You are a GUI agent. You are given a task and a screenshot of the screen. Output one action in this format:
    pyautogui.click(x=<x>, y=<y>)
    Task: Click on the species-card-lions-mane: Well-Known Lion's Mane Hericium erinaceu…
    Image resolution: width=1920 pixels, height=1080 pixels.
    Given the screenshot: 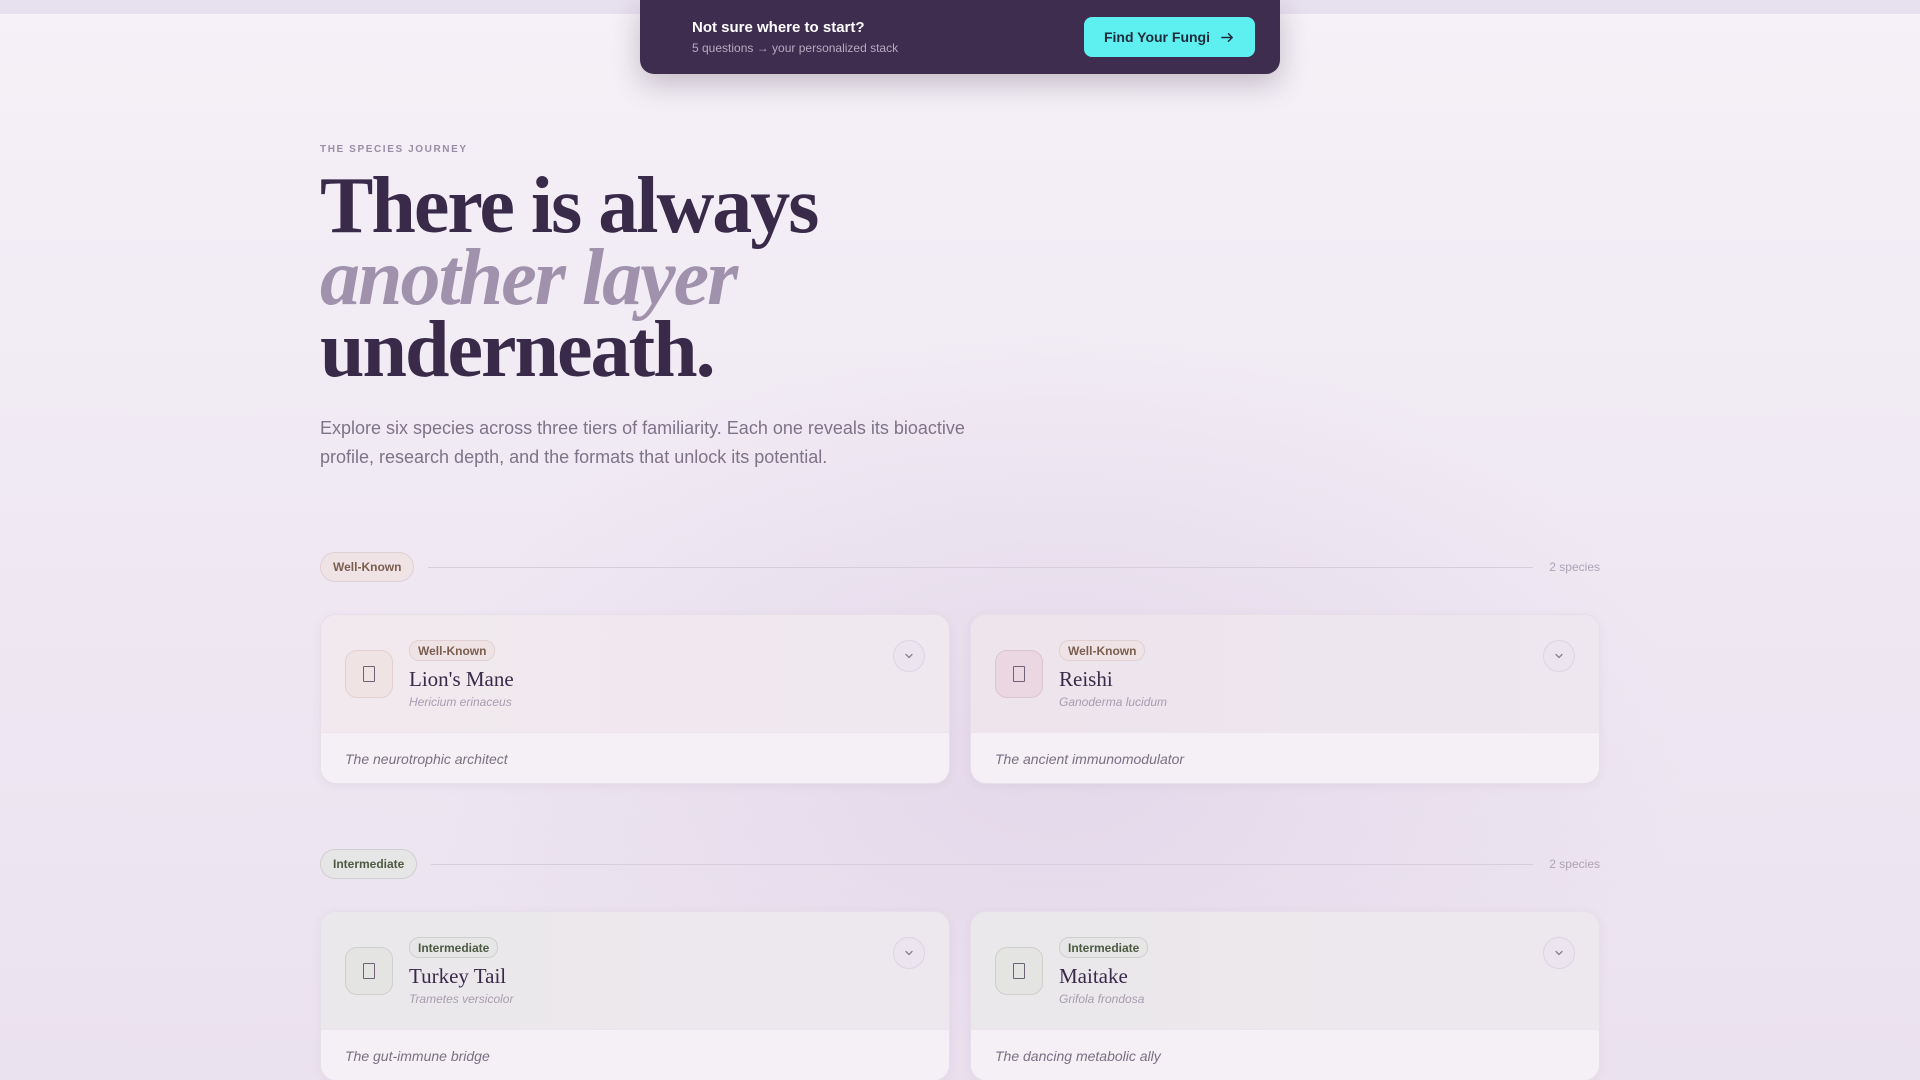 What is the action you would take?
    pyautogui.click(x=635, y=699)
    